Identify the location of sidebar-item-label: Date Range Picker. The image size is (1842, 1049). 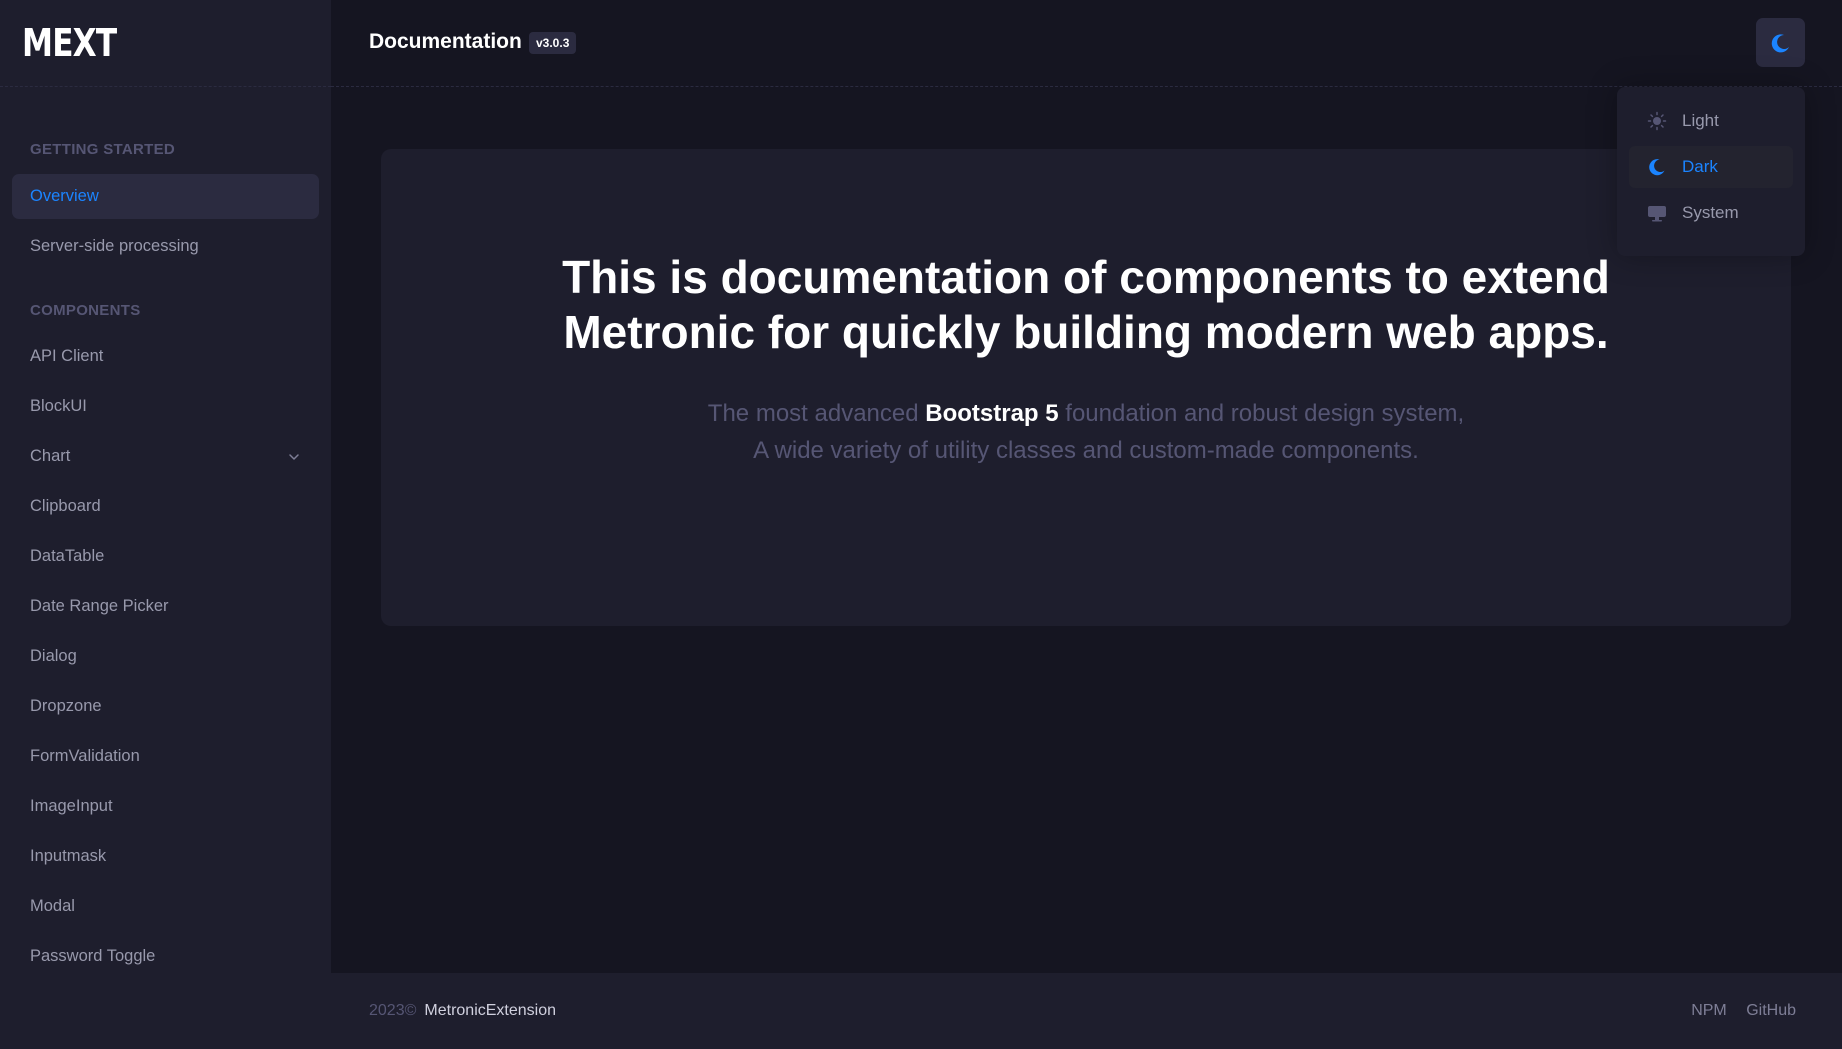
(99, 606).